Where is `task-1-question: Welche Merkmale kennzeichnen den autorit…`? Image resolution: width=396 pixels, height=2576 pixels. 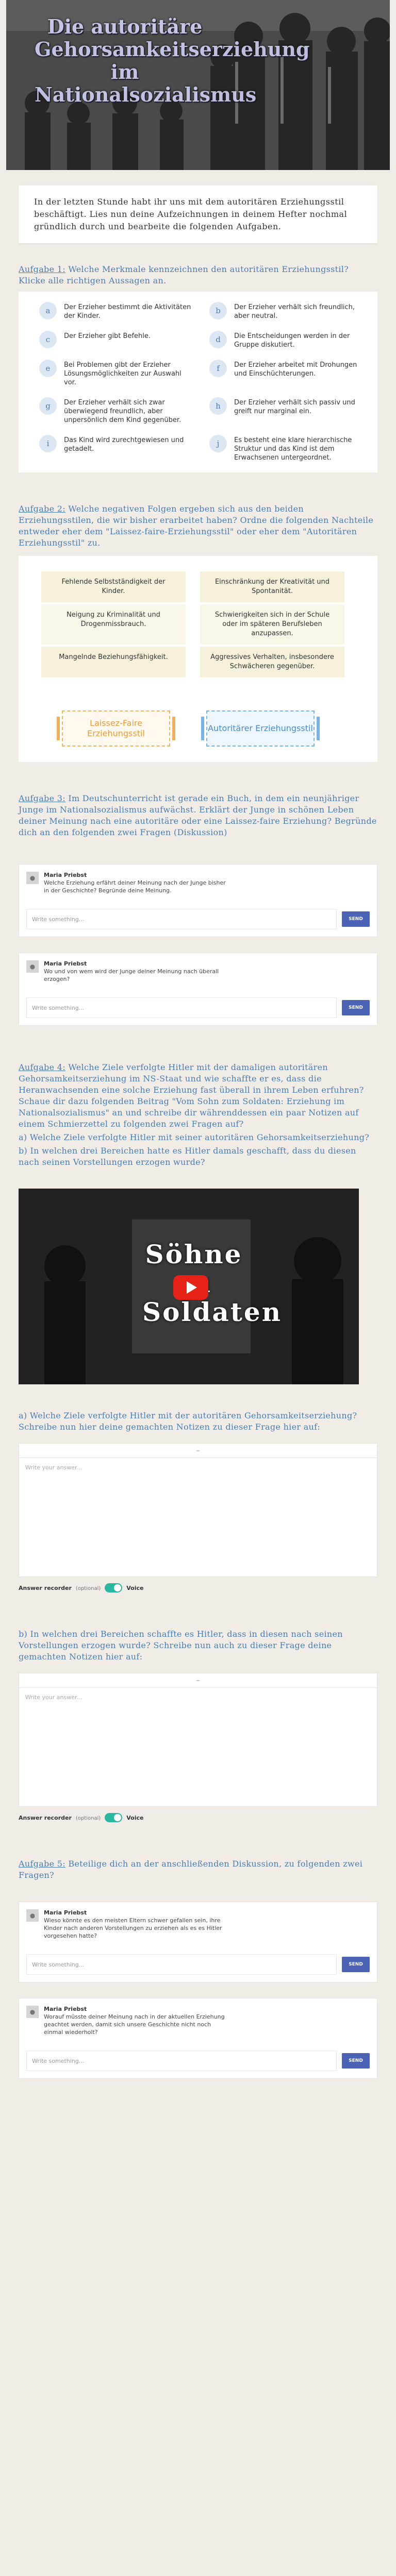 task-1-question: Welche Merkmale kennzeichnen den autorit… is located at coordinates (184, 274).